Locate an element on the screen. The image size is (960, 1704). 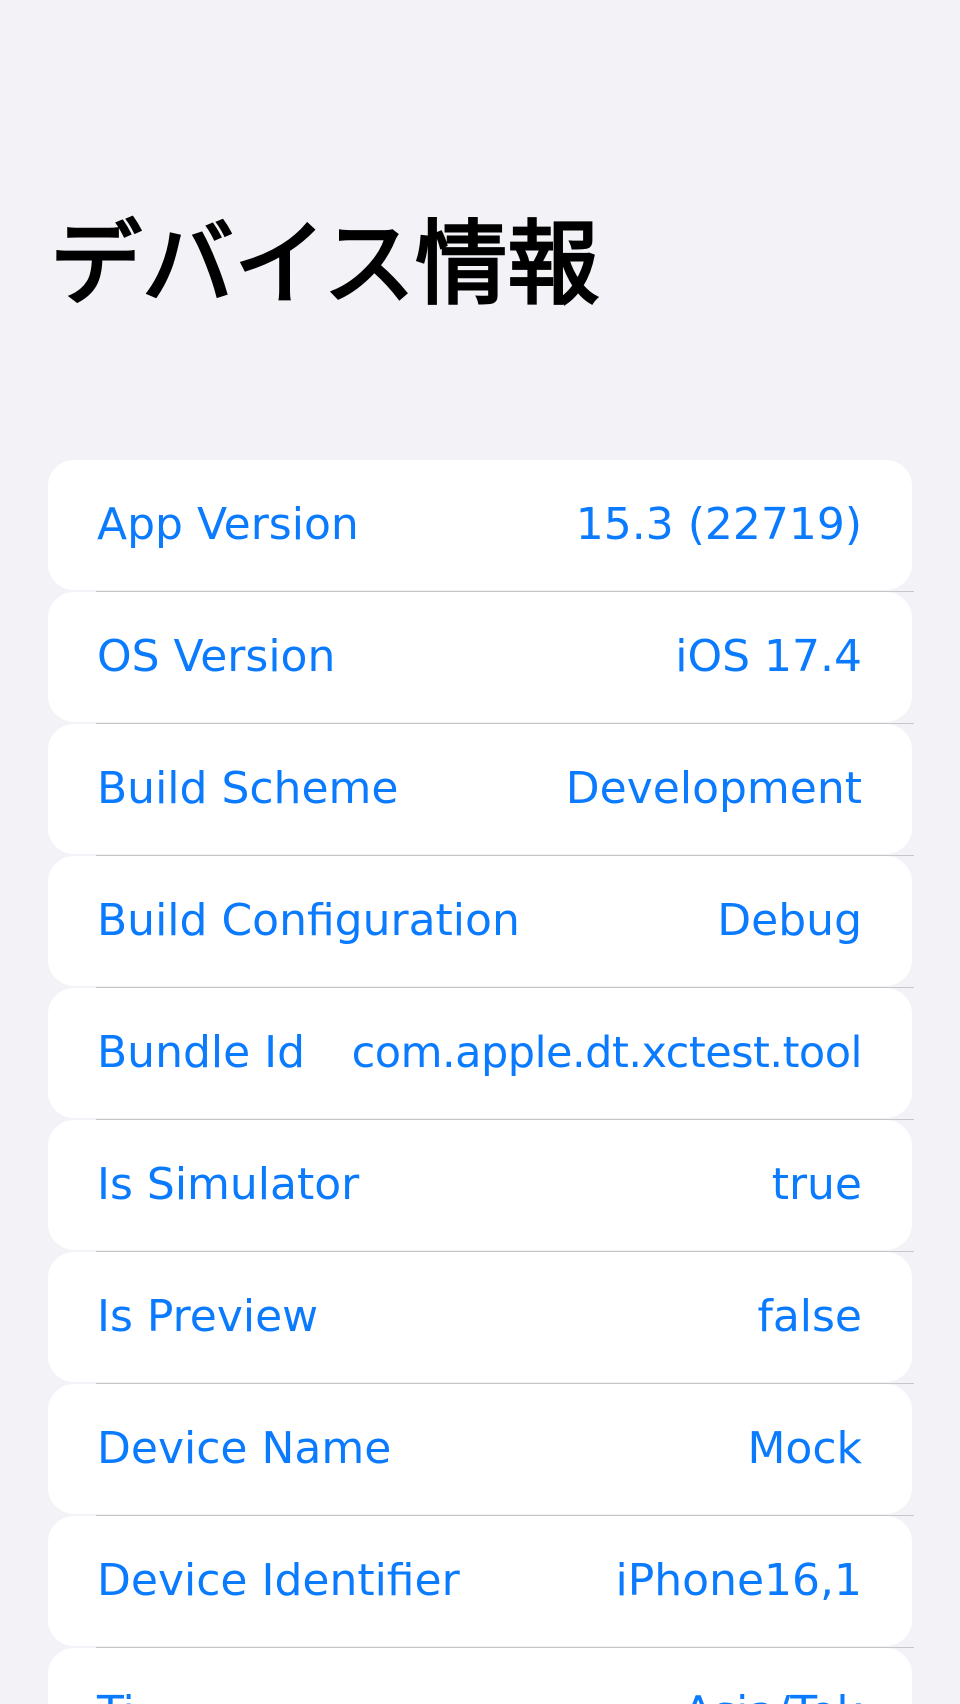
info-row-label: Device Identifier is located at coordinates (278, 1580).